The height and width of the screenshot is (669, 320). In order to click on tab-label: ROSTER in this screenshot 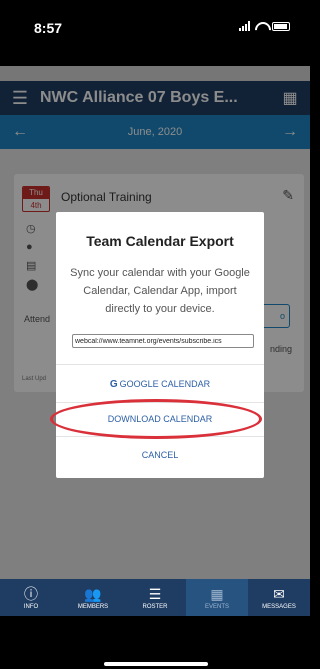, I will do `click(155, 606)`.